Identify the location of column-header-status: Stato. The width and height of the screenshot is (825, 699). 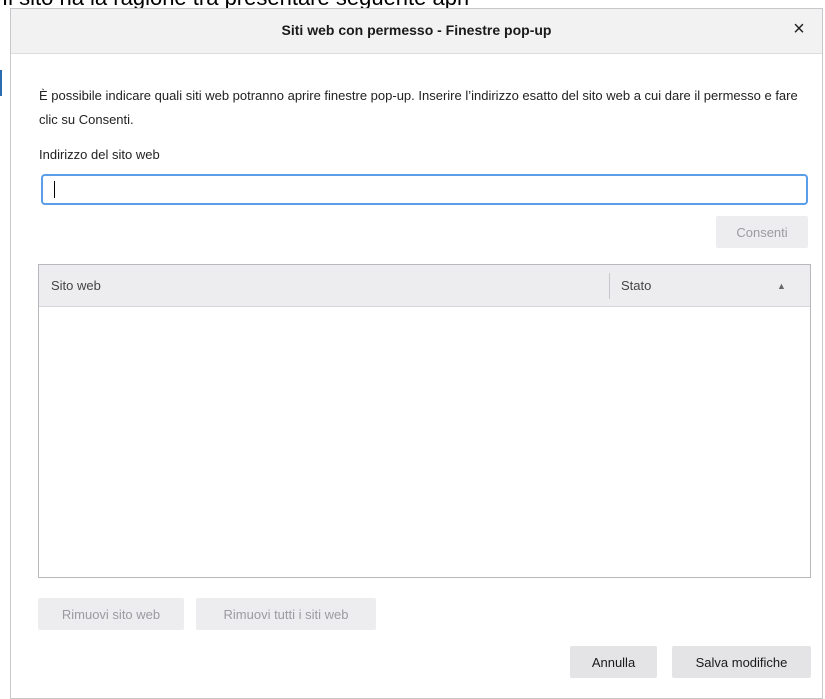
(636, 285).